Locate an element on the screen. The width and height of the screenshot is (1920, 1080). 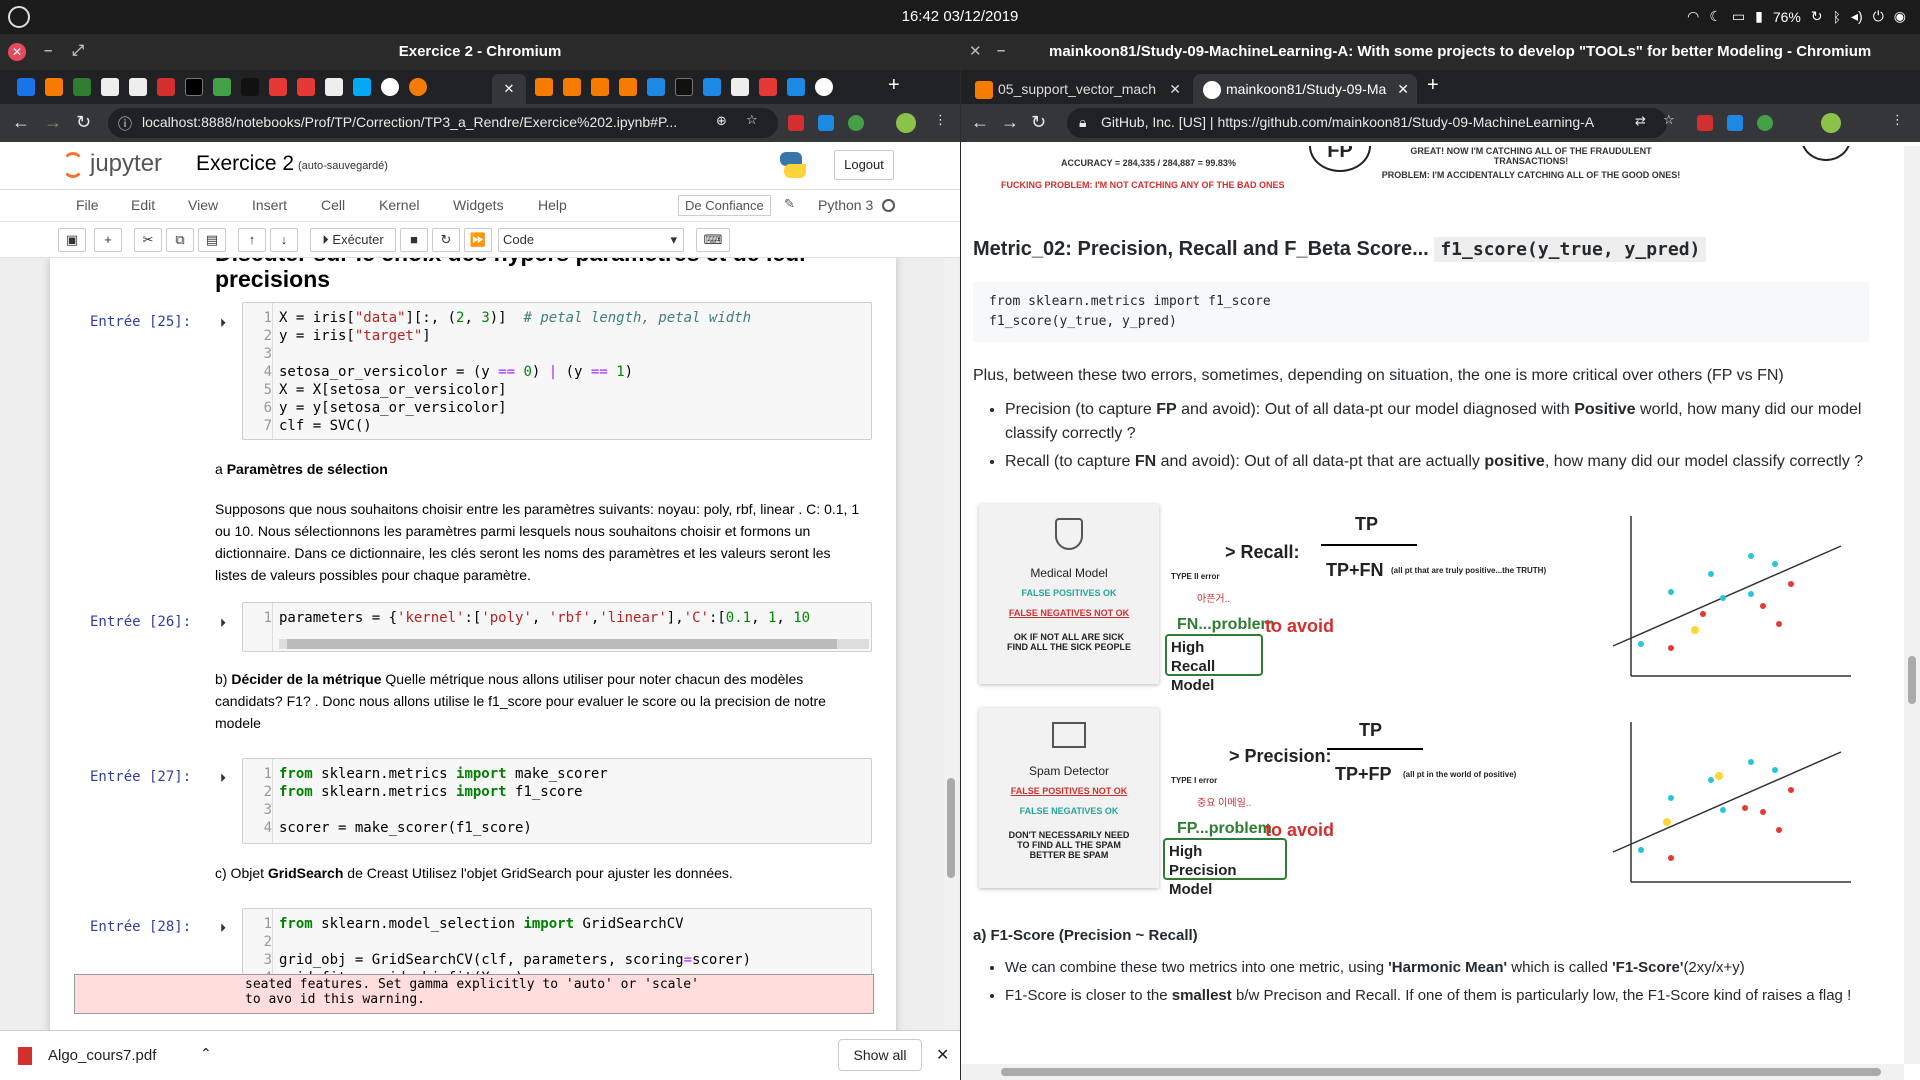
trusted-indicator: De Confiance is located at coordinates (724, 205).